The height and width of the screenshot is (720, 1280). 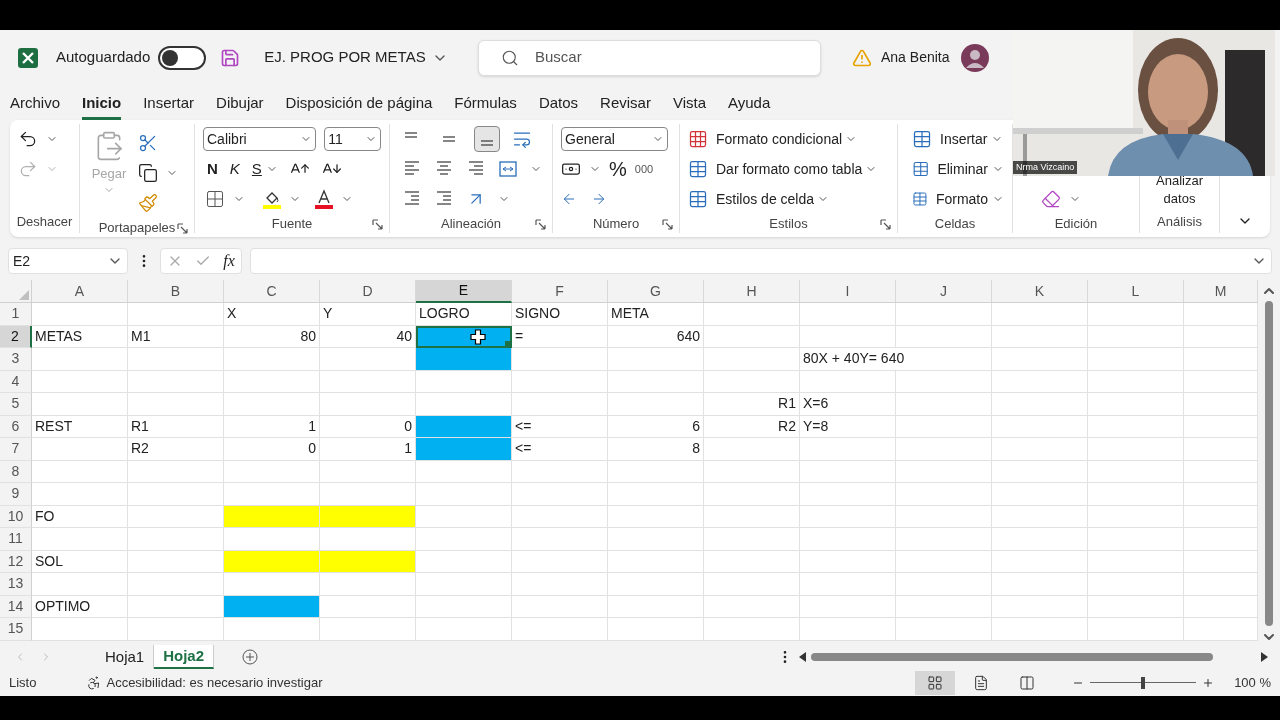 What do you see at coordinates (148, 173) in the screenshot?
I see `copy-icon` at bounding box center [148, 173].